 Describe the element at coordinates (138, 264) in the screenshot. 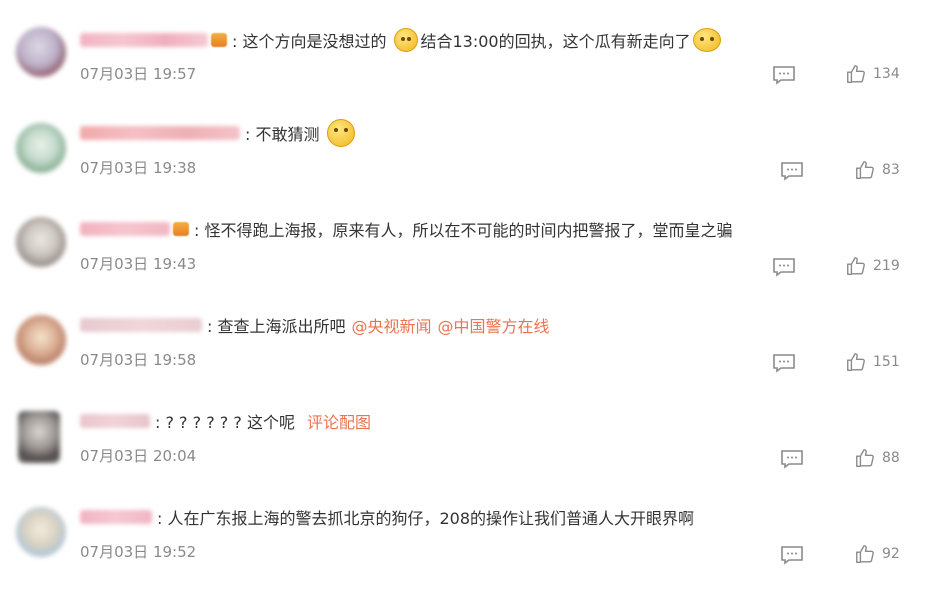

I see `timestamp: 07月03日 19:43` at that location.